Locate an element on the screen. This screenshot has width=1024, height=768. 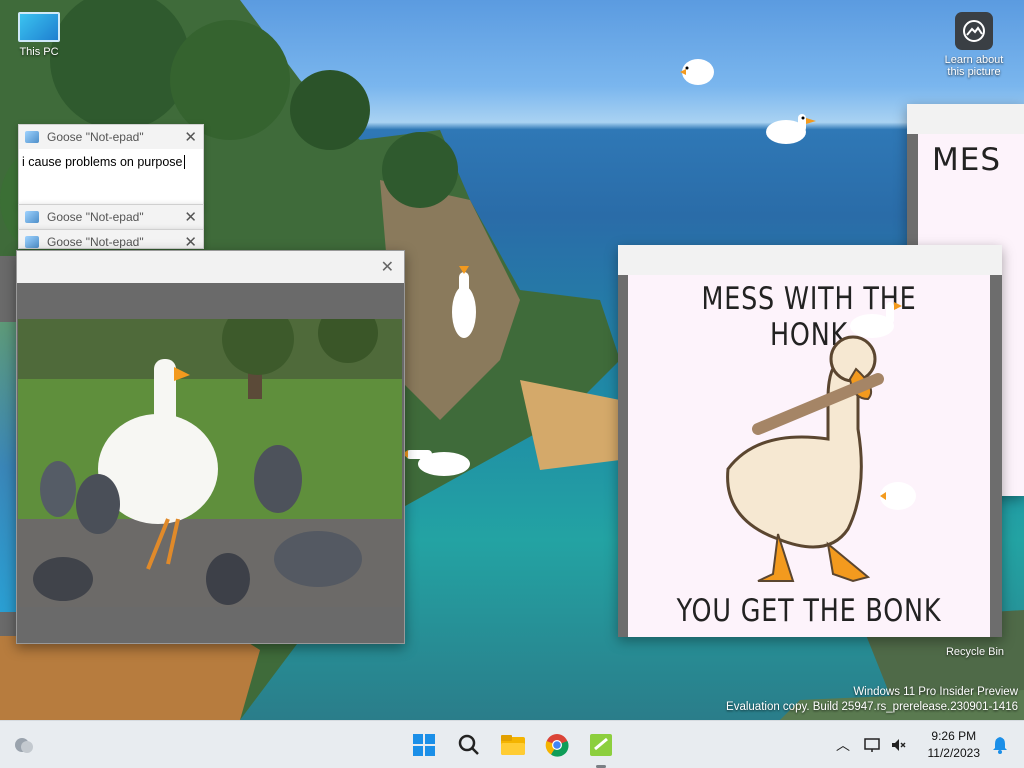
clock-date: 11/2/2023 is located at coordinates (954, 753).